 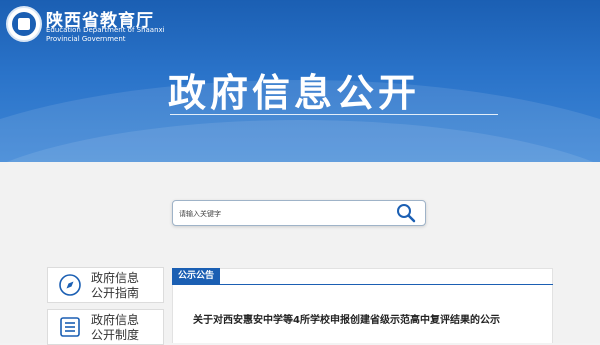 What do you see at coordinates (294, 93) in the screenshot?
I see `page-title: 政府信息公开` at bounding box center [294, 93].